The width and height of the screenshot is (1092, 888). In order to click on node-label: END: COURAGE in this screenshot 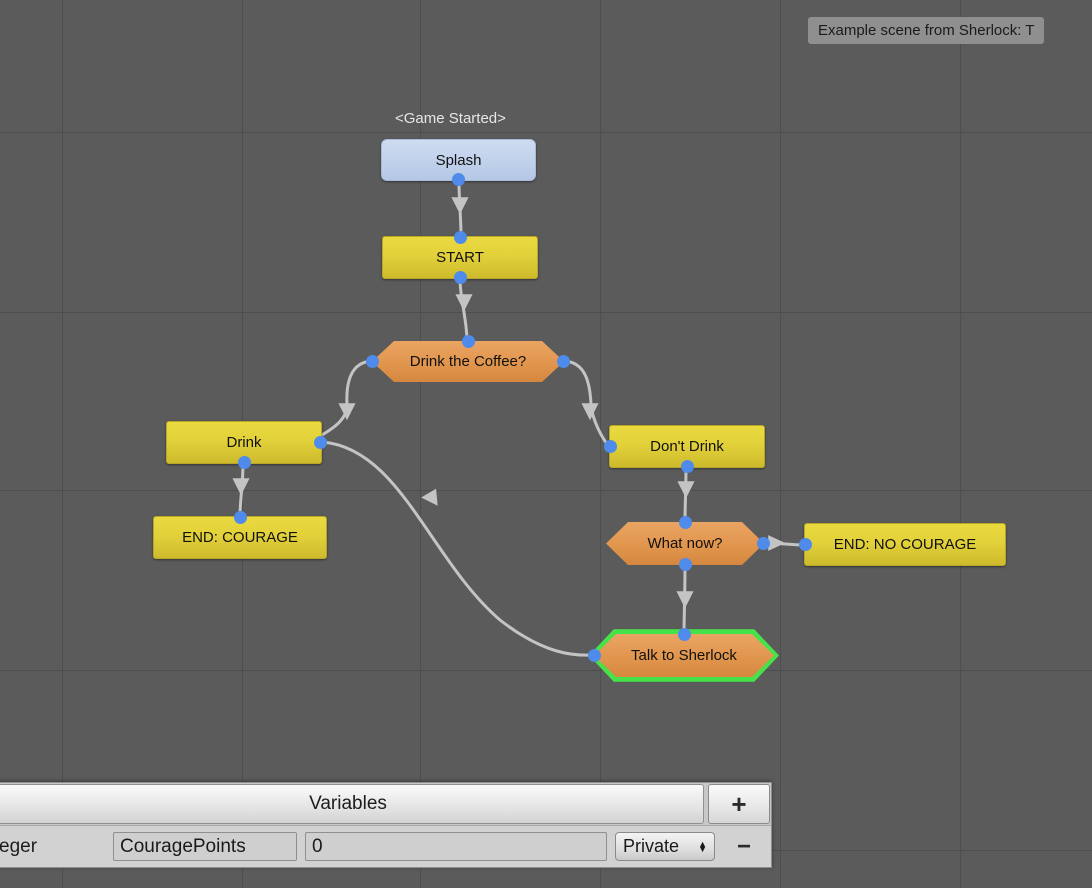, I will do `click(240, 537)`.